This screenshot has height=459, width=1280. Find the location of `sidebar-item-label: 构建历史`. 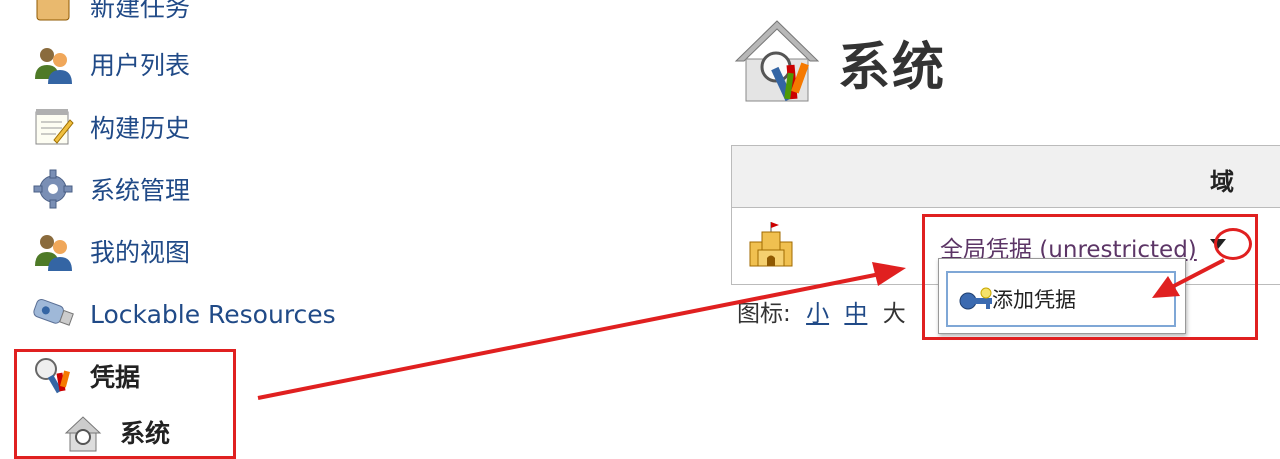

sidebar-item-label: 构建历史 is located at coordinates (140, 128).